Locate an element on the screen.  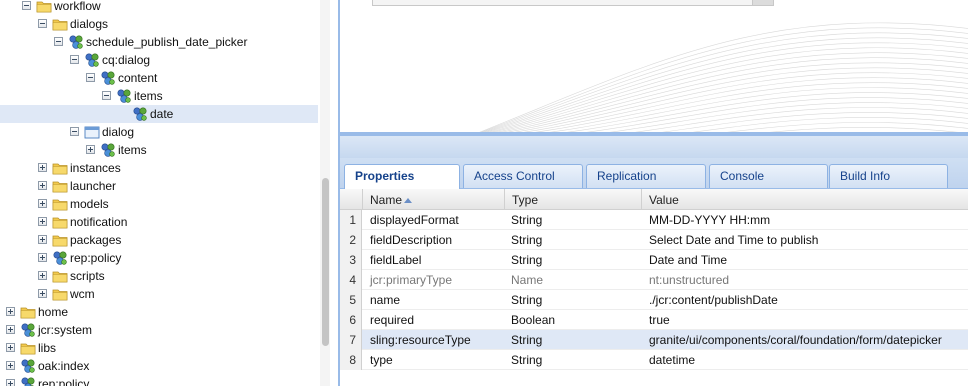
row-number: 7 is located at coordinates (352, 340).